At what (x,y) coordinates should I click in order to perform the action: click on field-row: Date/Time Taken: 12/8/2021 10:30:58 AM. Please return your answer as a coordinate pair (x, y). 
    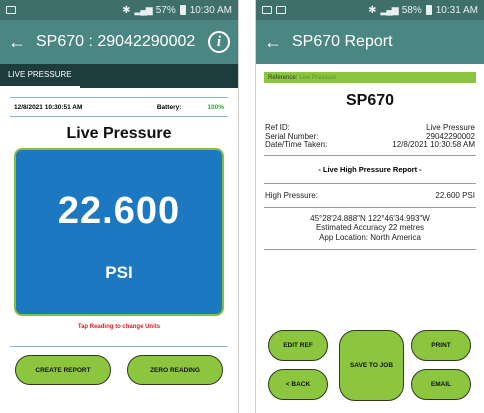
    Looking at the image, I should click on (370, 145).